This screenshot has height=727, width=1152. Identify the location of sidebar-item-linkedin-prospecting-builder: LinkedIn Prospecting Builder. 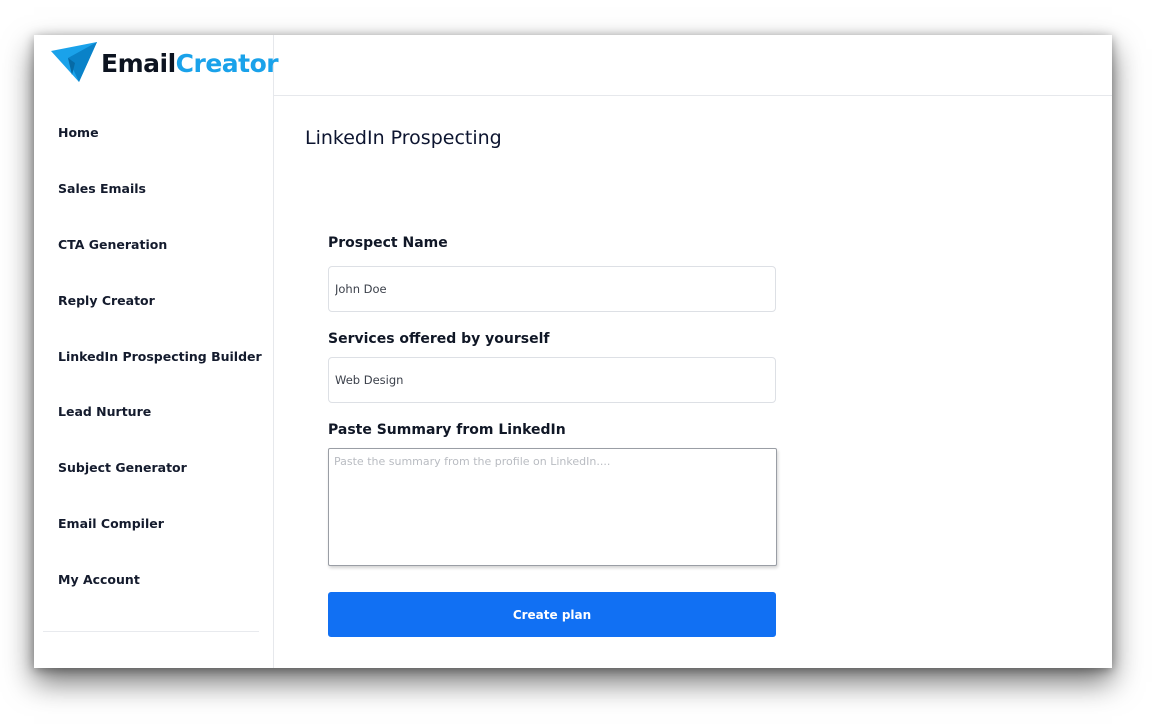
(153, 356).